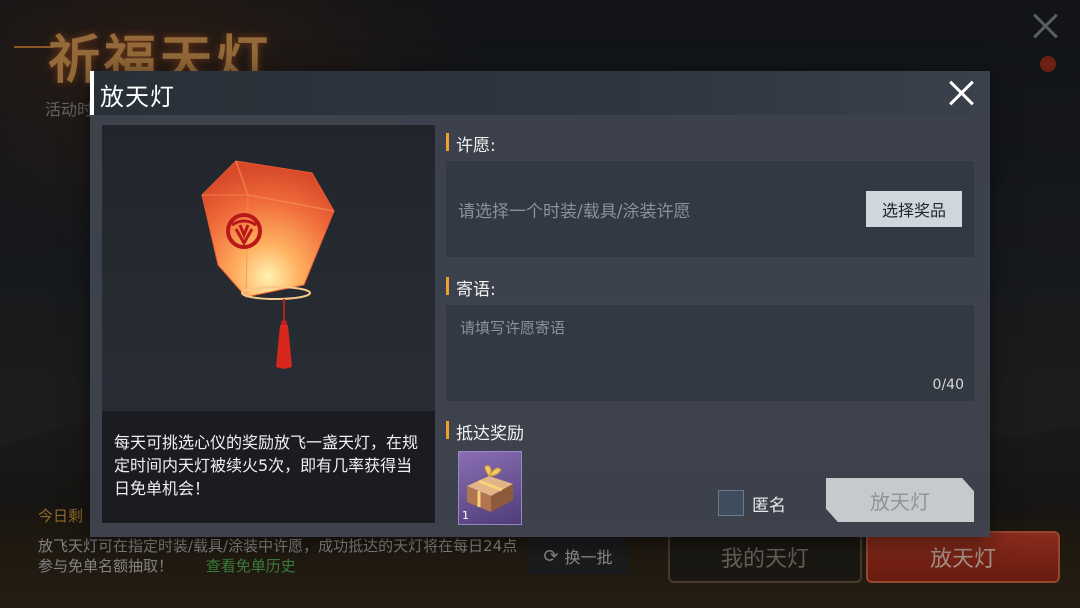 This screenshot has width=1080, height=608. What do you see at coordinates (490, 488) in the screenshot?
I see `reward-item-slot: 1` at bounding box center [490, 488].